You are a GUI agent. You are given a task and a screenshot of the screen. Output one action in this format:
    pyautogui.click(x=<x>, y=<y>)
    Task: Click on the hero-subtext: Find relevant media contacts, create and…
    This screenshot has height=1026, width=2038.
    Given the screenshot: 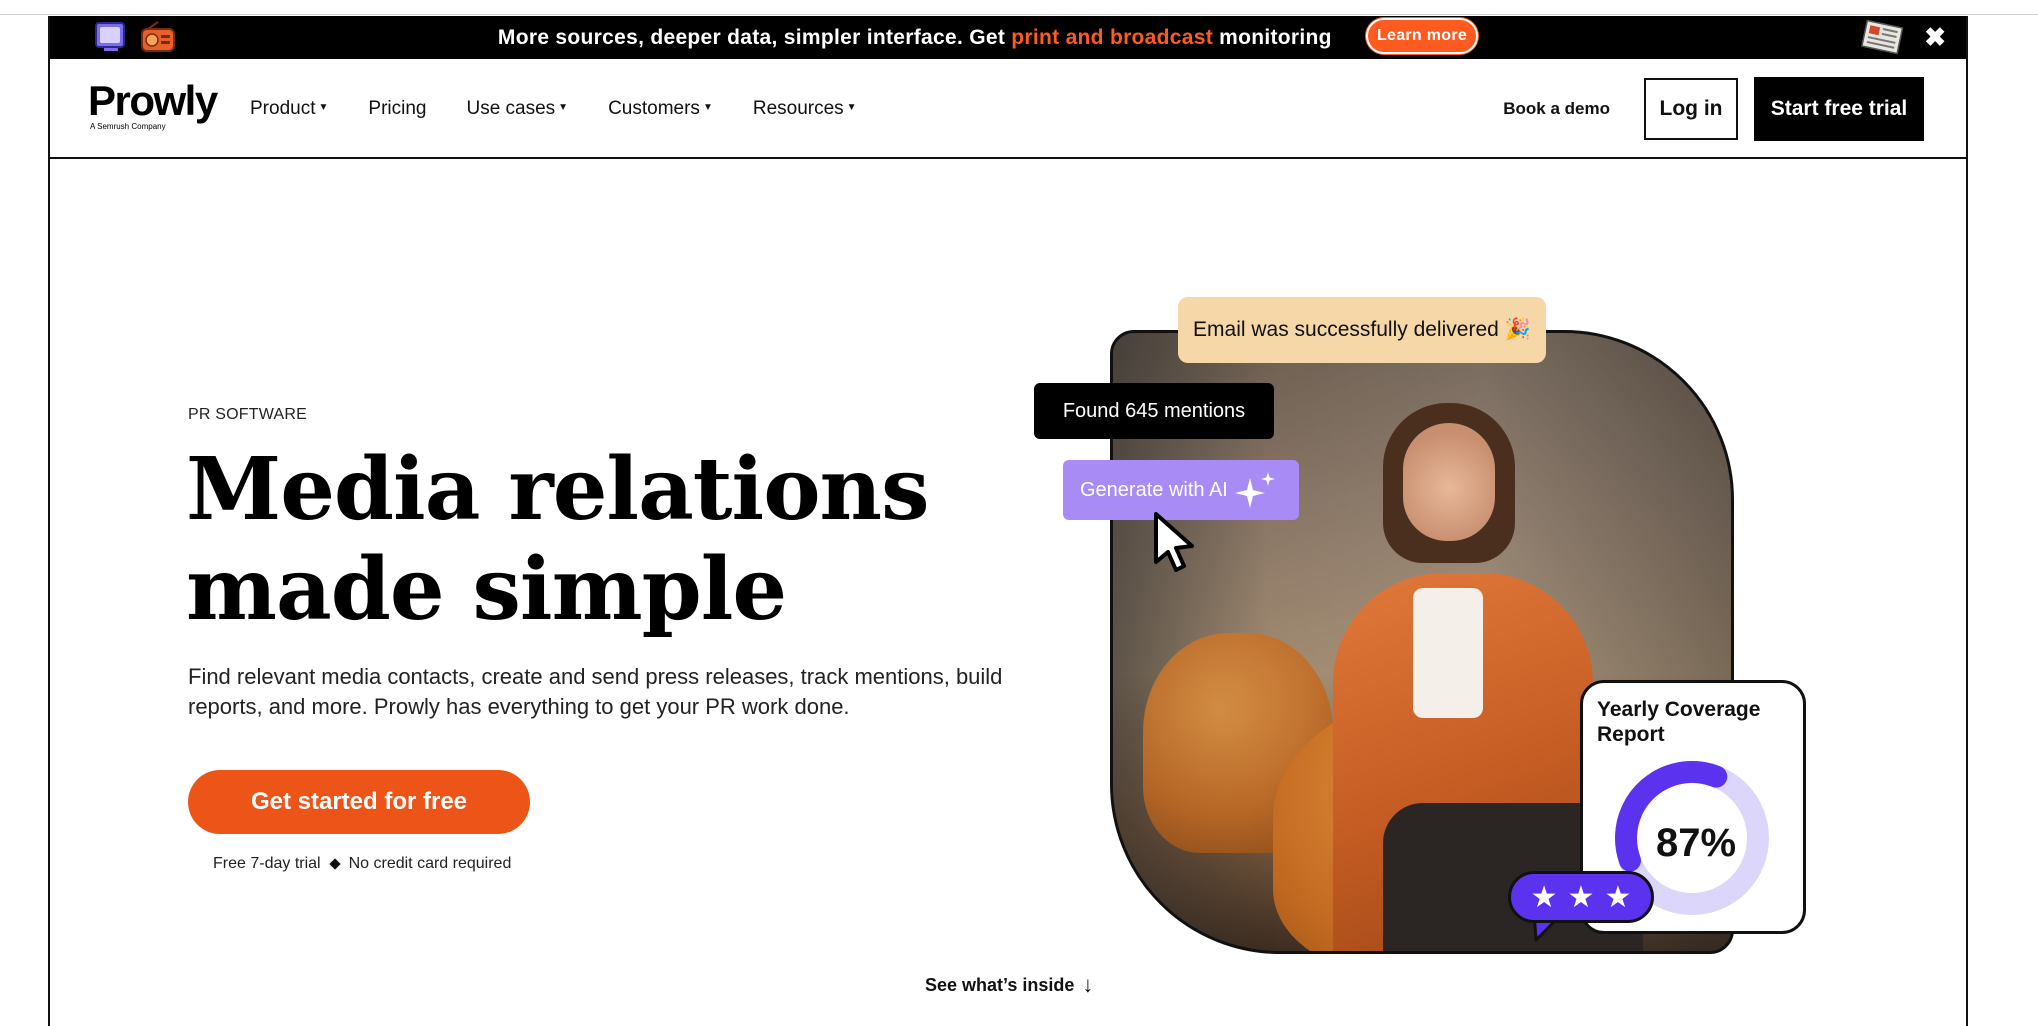 What is the action you would take?
    pyautogui.click(x=595, y=691)
    